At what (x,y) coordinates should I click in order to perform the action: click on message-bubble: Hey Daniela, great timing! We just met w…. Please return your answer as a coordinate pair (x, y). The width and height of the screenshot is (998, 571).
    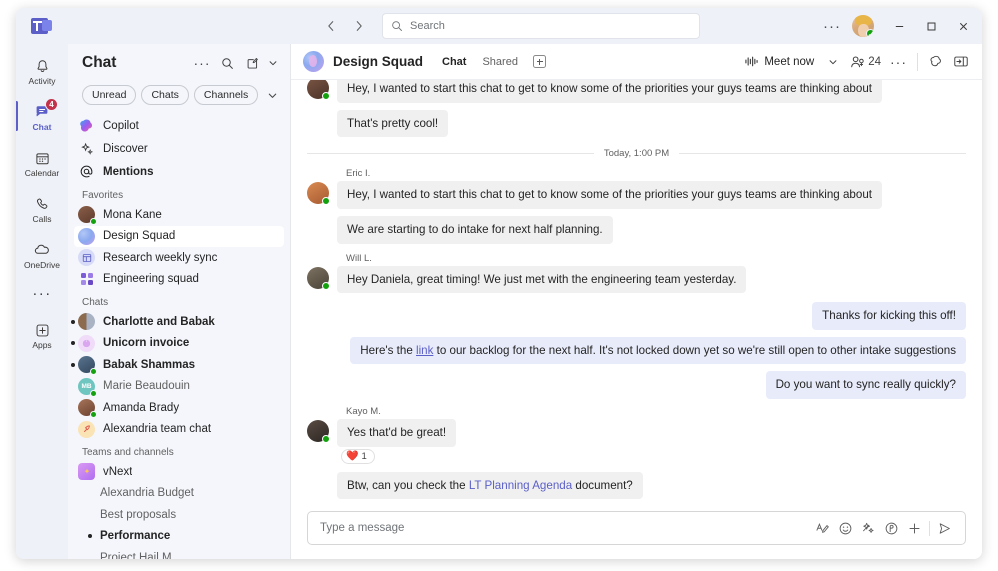
    Looking at the image, I should click on (542, 279).